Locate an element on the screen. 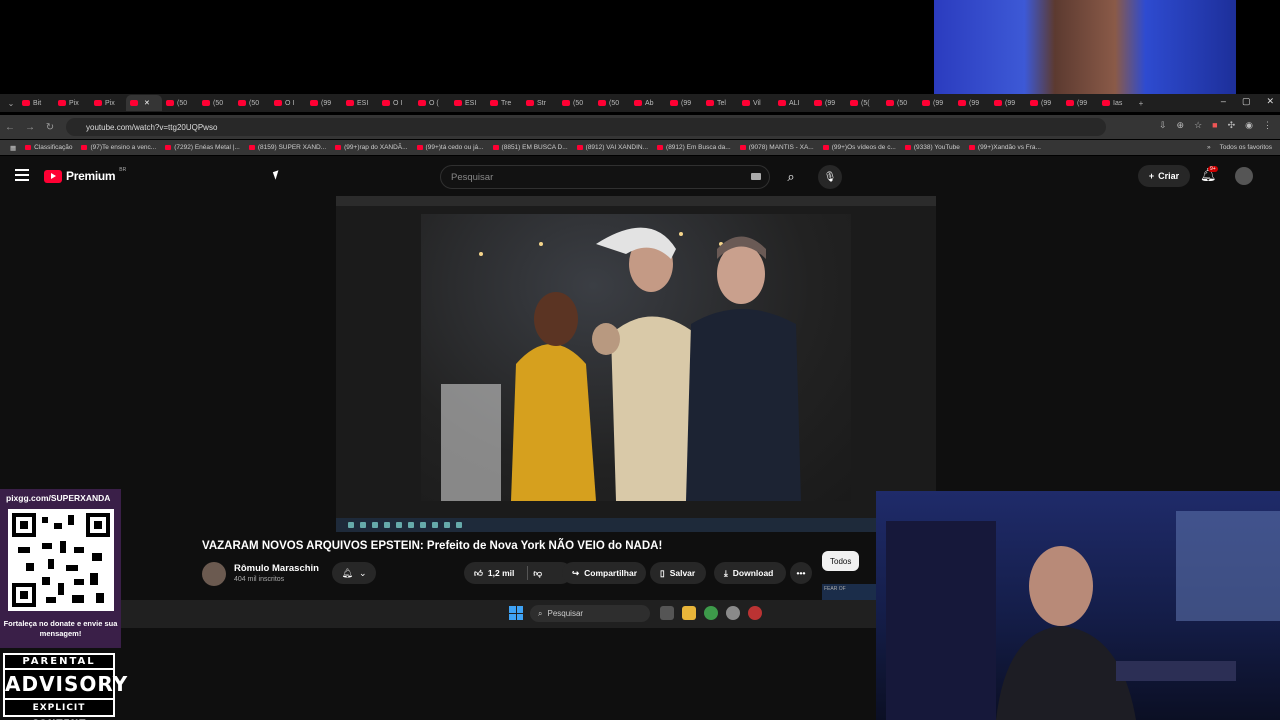 Image resolution: width=1280 pixels, height=720 pixels. app-icon is located at coordinates (755, 613).